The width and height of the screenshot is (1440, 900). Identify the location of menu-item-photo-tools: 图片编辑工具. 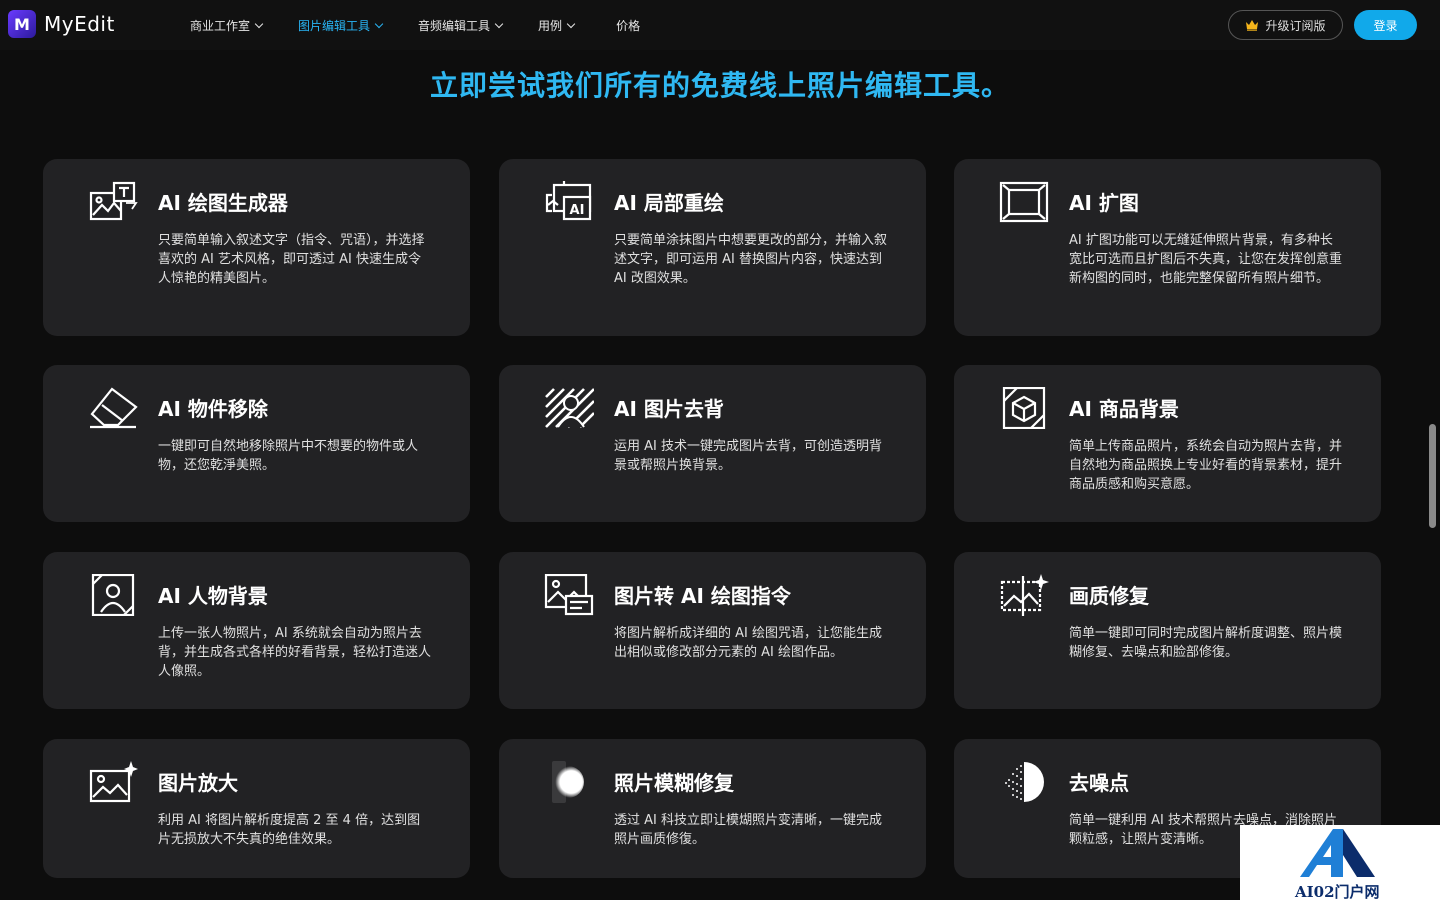
(341, 25).